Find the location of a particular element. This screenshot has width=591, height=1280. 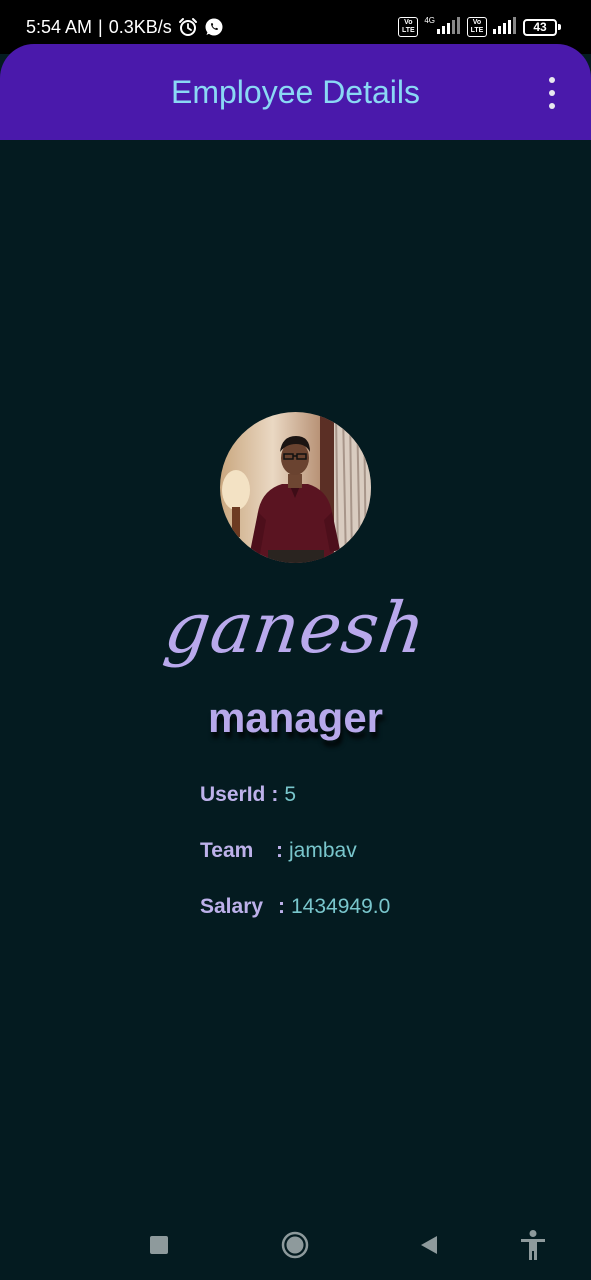

volte-badge-2: Vo LTE is located at coordinates (477, 27).